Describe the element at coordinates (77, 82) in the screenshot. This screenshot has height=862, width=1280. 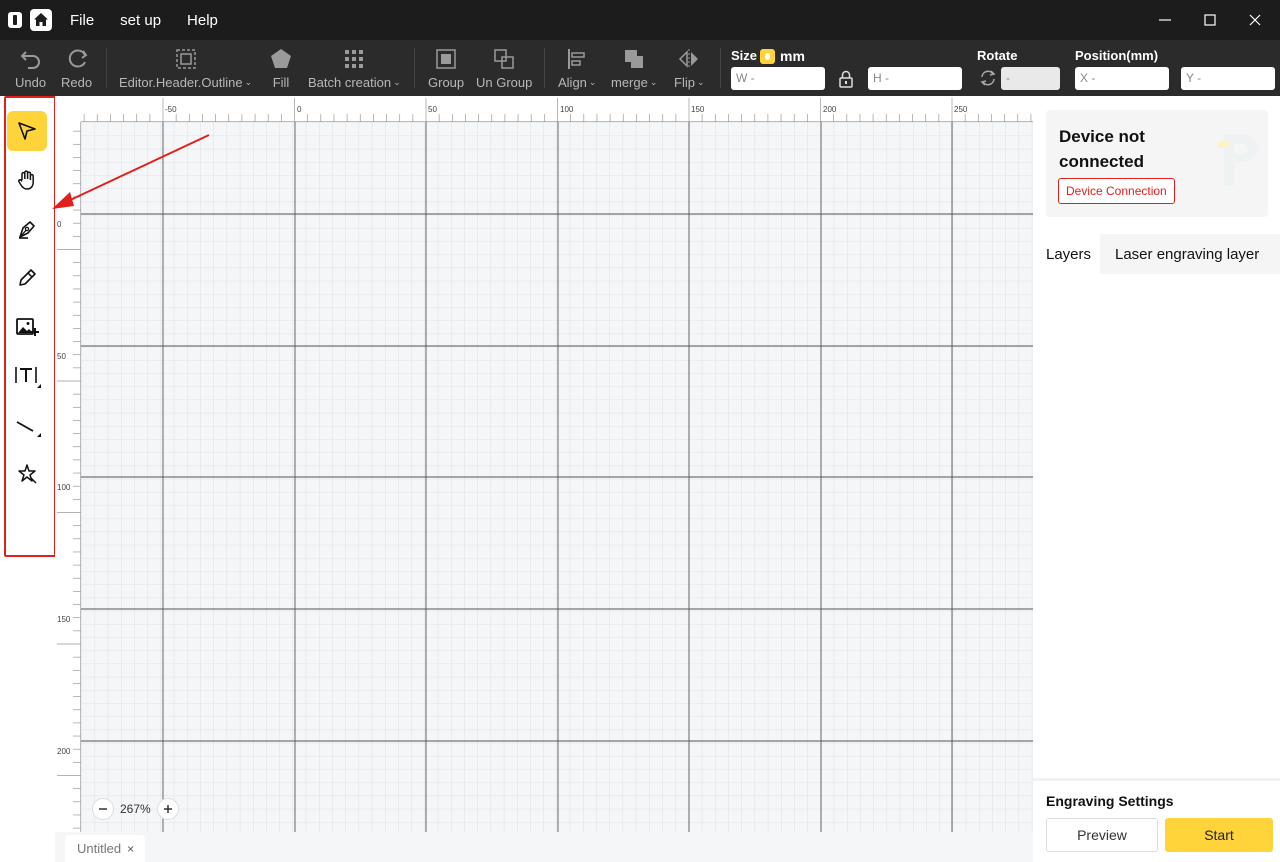
I see `redo-label: Redo` at that location.